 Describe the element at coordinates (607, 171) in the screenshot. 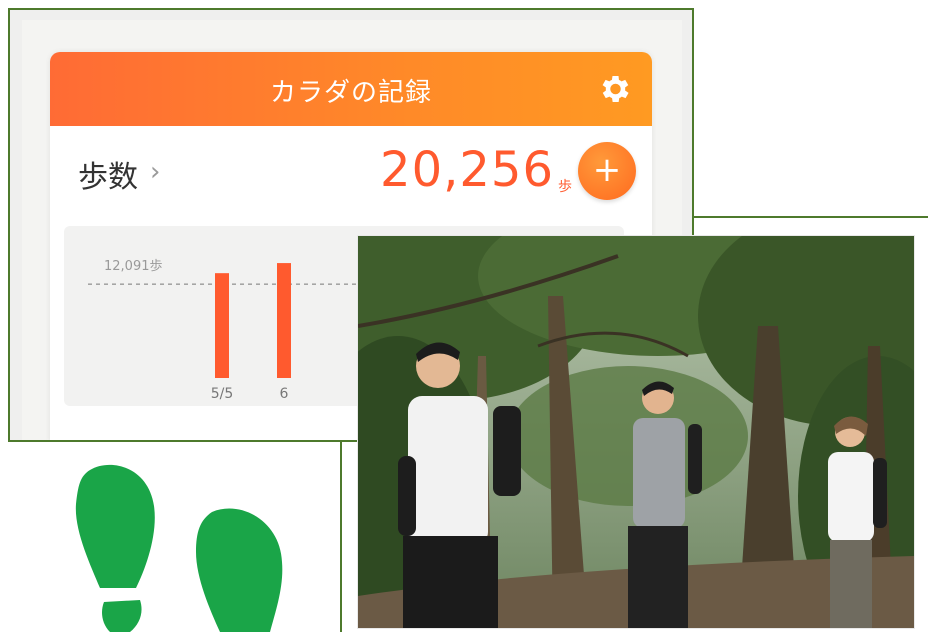

I see `add-steps-button: +` at that location.